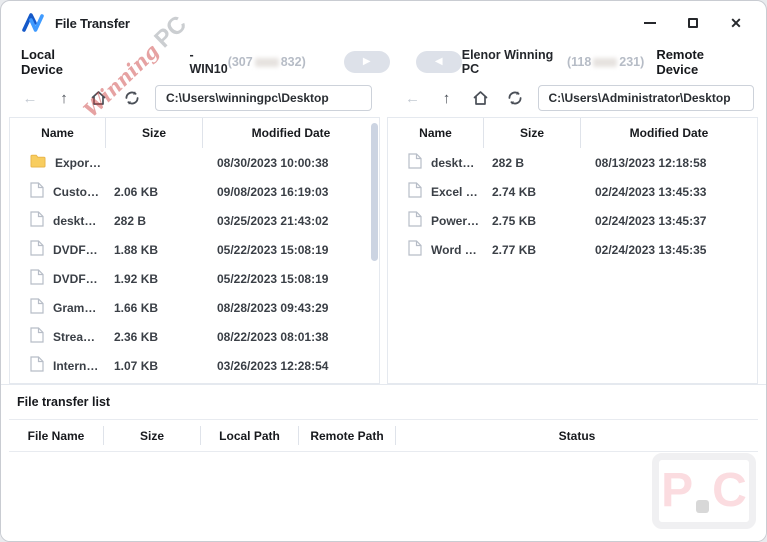 This screenshot has width=767, height=542. I want to click on file-row: Power… 2.75 KB 02/24/2023 13:45:37, so click(572, 220).